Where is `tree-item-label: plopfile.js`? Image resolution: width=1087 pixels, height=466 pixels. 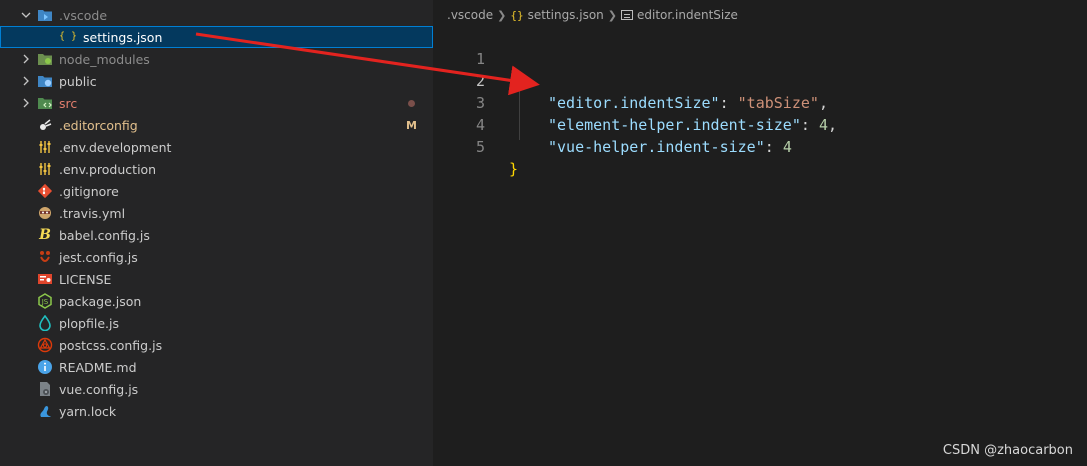
tree-item-label: plopfile.js is located at coordinates (89, 323).